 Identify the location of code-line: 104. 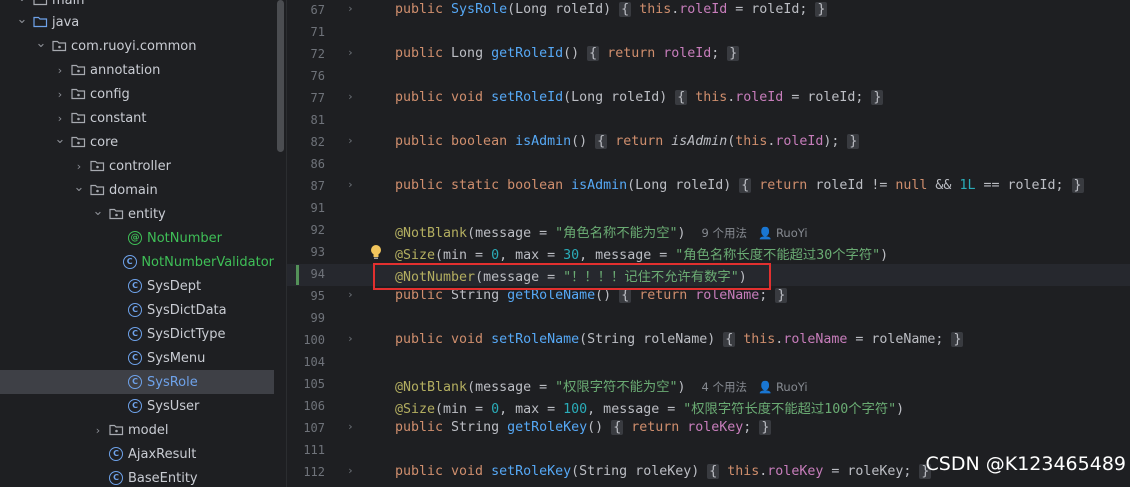
(708, 363).